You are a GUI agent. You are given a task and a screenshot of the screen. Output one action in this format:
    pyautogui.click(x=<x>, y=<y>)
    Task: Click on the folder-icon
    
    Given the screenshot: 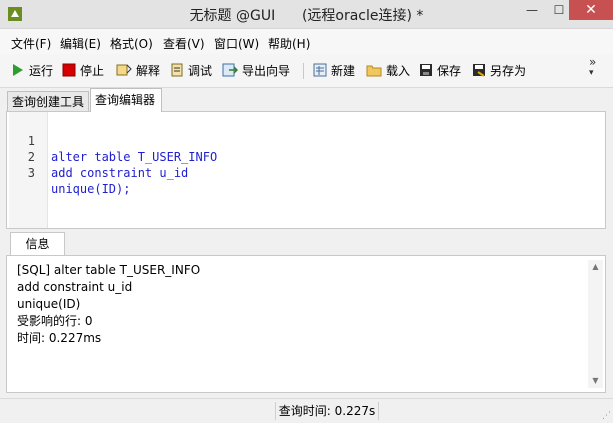 What is the action you would take?
    pyautogui.click(x=374, y=71)
    